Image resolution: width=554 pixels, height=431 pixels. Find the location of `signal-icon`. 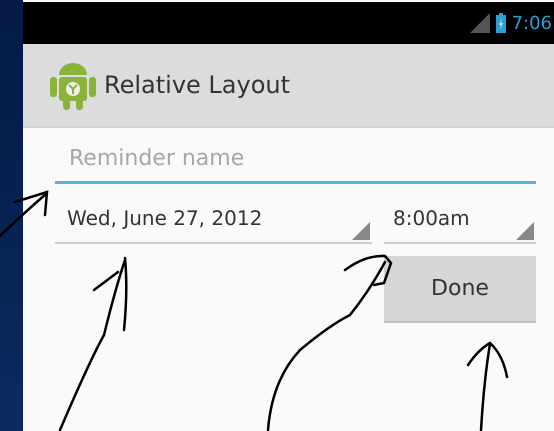

signal-icon is located at coordinates (480, 23).